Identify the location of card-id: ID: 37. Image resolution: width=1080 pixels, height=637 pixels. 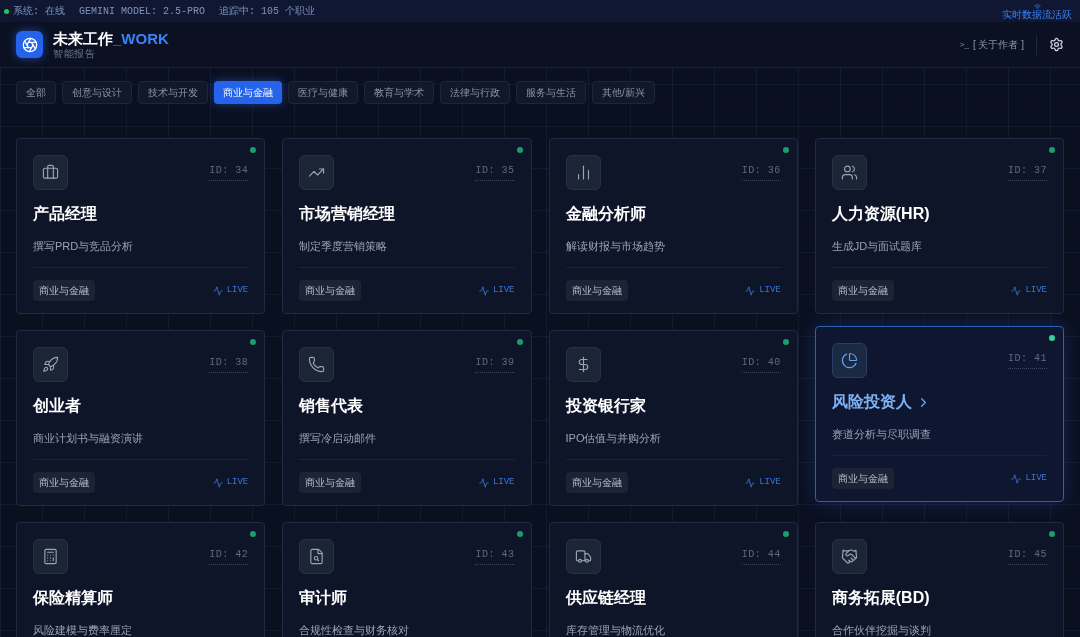
(1027, 172).